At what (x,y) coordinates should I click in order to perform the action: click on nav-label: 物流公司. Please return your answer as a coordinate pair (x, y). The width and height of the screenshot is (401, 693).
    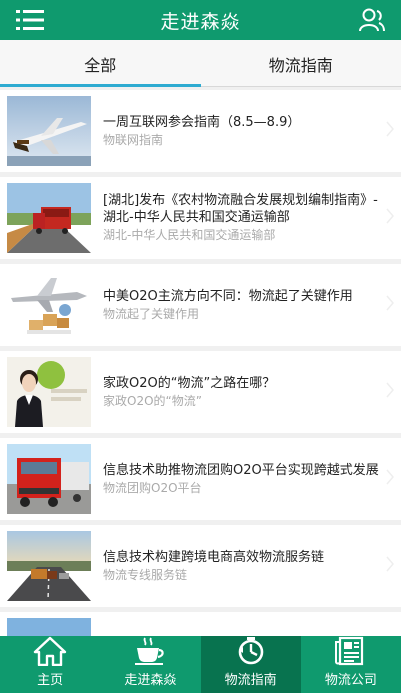
    Looking at the image, I should click on (350, 680).